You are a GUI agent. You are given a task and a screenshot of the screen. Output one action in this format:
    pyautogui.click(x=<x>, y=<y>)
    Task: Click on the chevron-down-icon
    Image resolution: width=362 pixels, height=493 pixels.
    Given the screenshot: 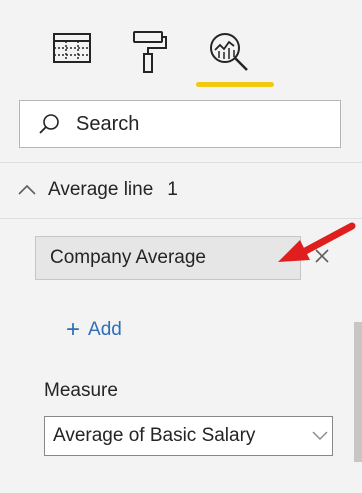 What is the action you would take?
    pyautogui.click(x=320, y=435)
    